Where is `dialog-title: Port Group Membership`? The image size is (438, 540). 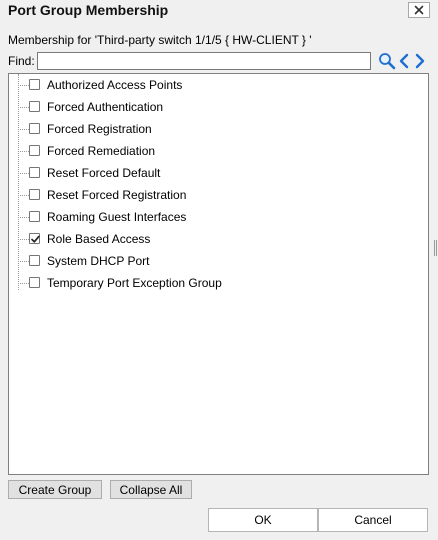
dialog-title: Port Group Membership is located at coordinates (88, 10).